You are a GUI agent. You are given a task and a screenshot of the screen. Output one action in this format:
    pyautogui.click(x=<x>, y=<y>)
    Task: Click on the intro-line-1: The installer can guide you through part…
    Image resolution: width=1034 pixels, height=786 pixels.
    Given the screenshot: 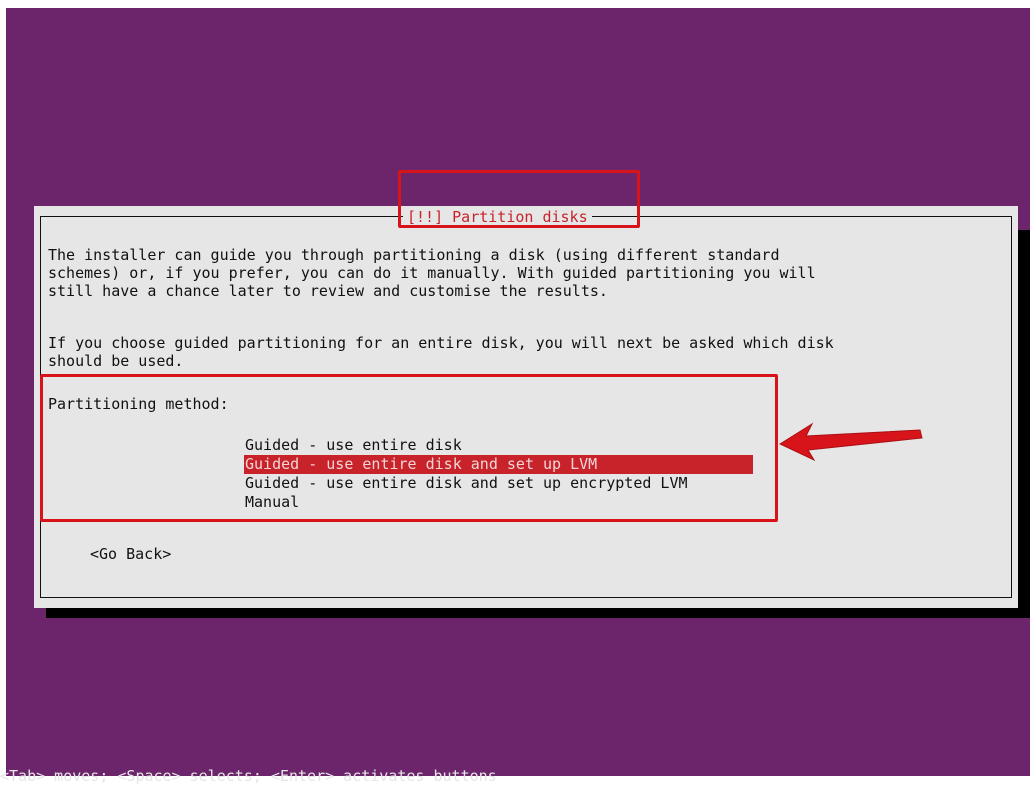 What is the action you would take?
    pyautogui.click(x=414, y=255)
    